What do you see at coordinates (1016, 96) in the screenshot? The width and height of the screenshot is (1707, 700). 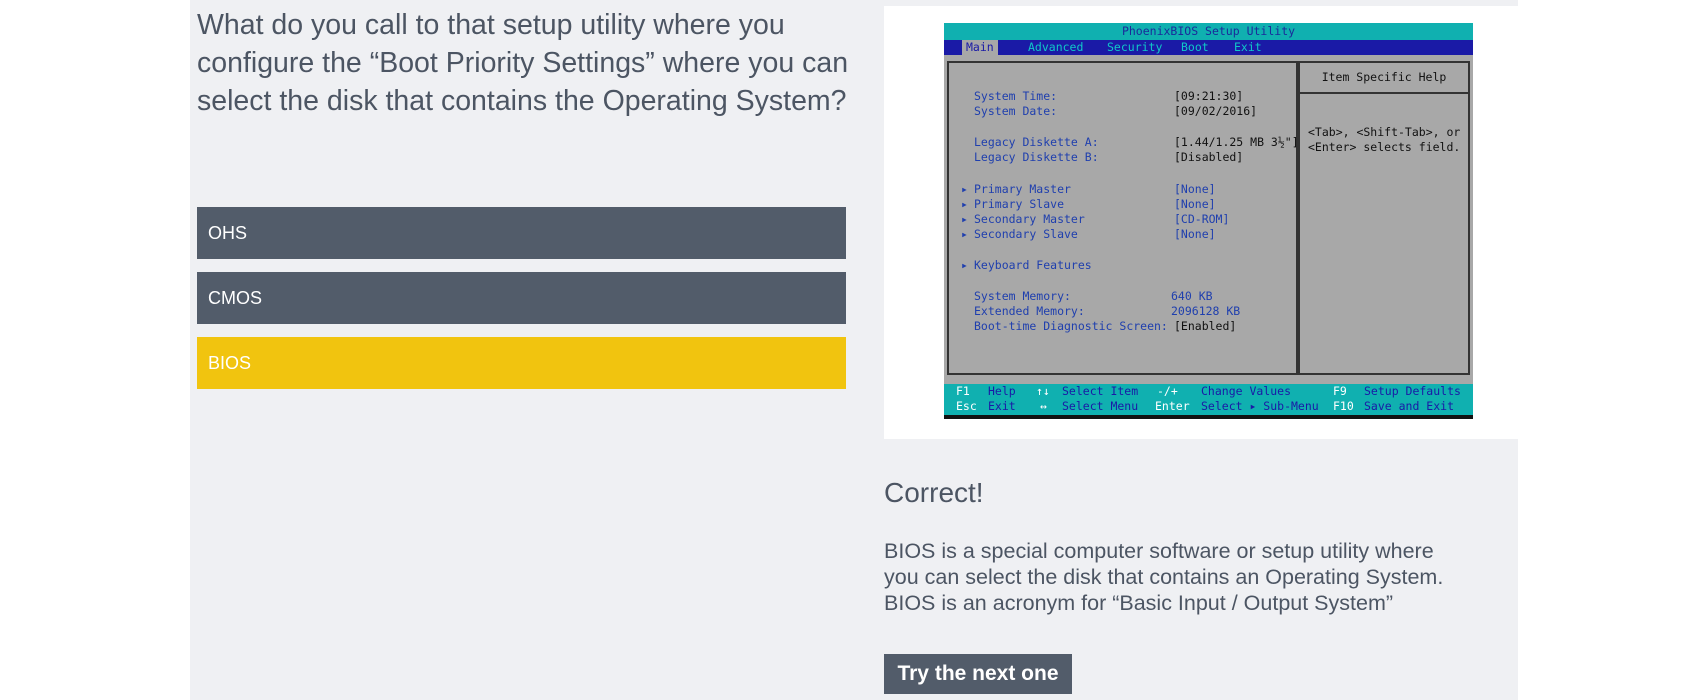 I see `bios-row-label: System Time:` at bounding box center [1016, 96].